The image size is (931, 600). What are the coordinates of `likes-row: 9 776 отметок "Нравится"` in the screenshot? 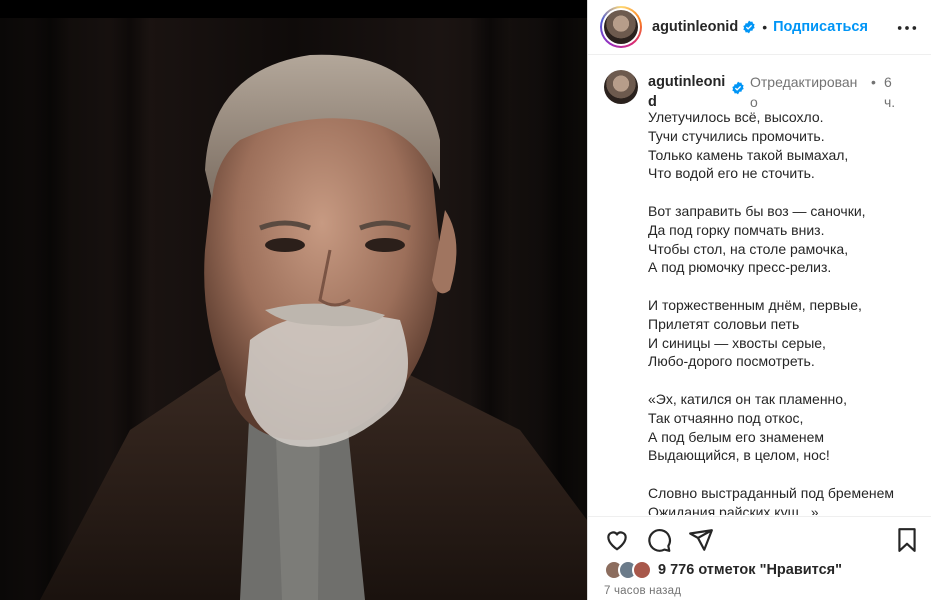 It's located at (723, 570).